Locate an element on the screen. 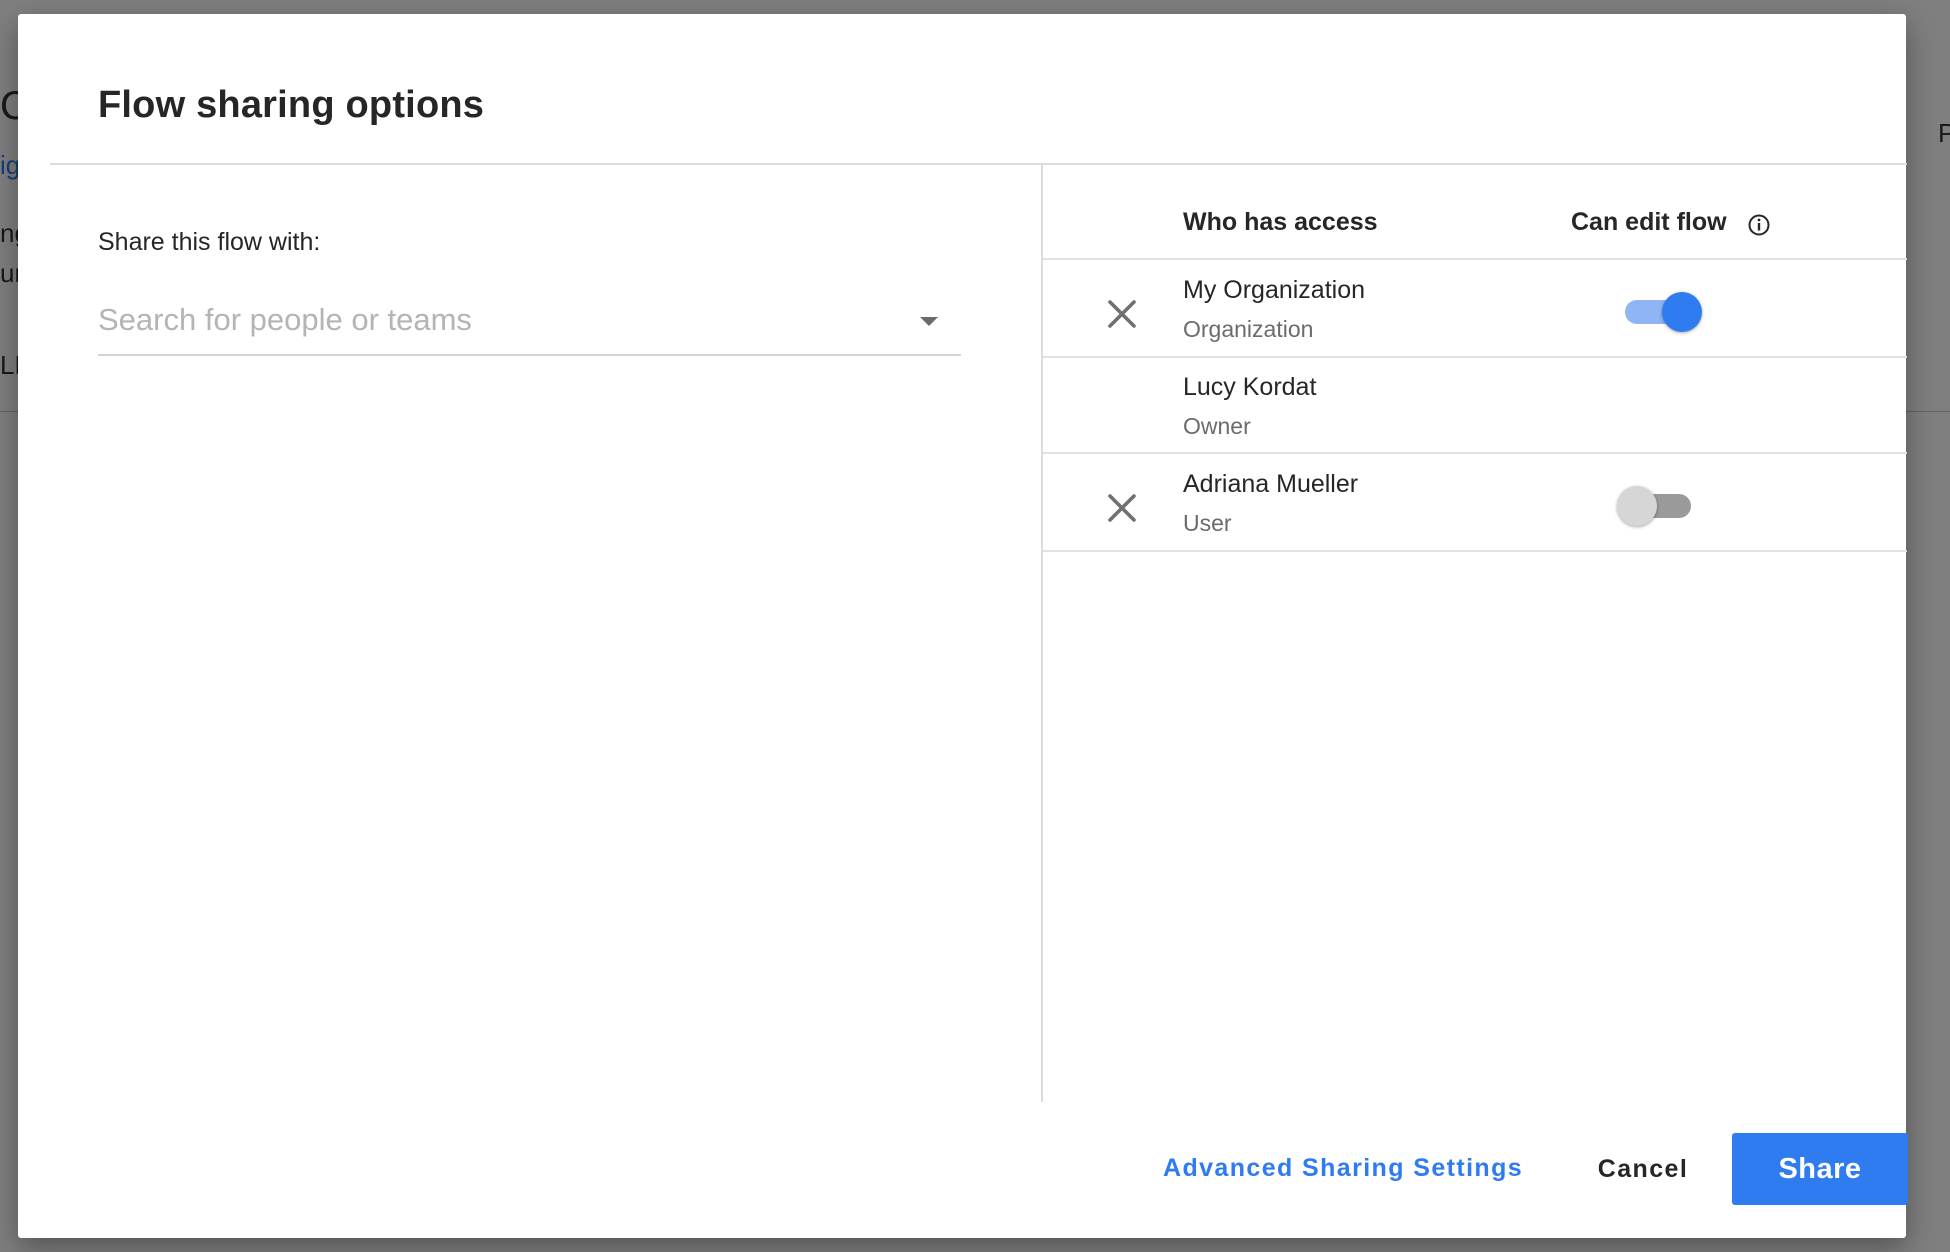 Image resolution: width=1950 pixels, height=1252 pixels. can-edit-flow-header: Can edit flow is located at coordinates (1649, 222).